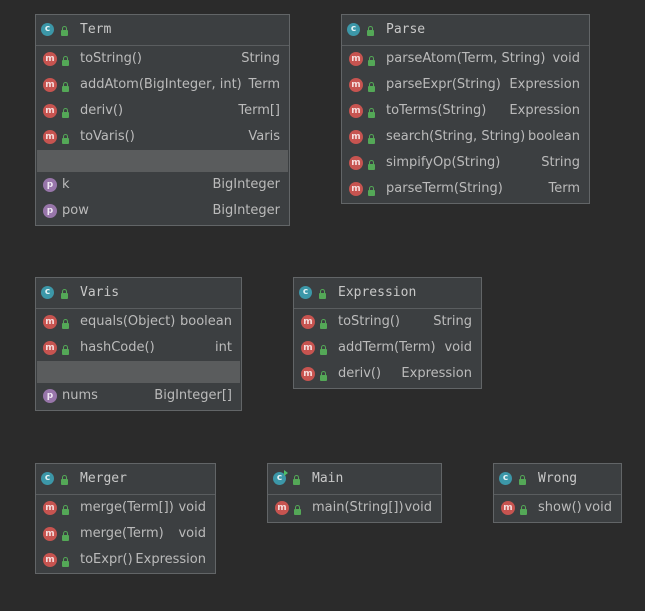 The image size is (645, 611). Describe the element at coordinates (444, 188) in the screenshot. I see `method-name: parseTerm(String)` at that location.